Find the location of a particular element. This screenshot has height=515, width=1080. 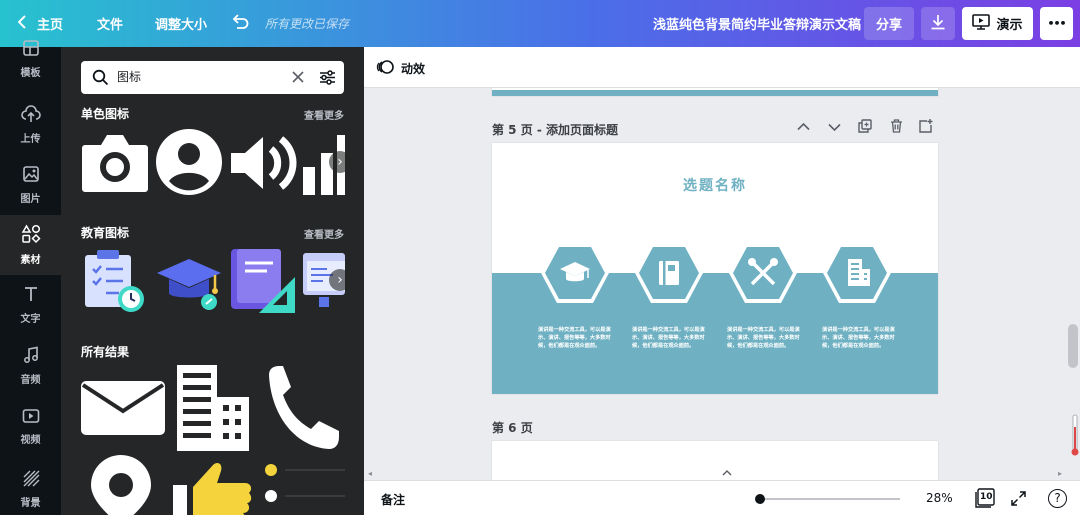

notes-button: 备注 is located at coordinates (393, 499).